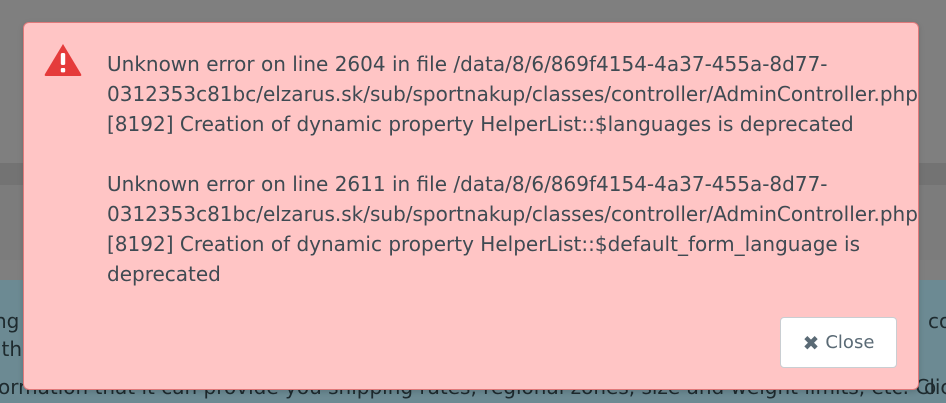  I want to click on close-icon: ✖, so click(811, 342).